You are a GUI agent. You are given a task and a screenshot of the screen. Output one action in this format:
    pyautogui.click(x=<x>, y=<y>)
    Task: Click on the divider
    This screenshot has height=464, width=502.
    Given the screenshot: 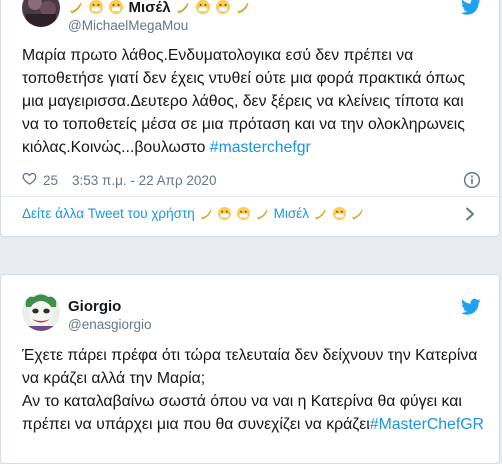 What is the action you would take?
    pyautogui.click(x=250, y=196)
    